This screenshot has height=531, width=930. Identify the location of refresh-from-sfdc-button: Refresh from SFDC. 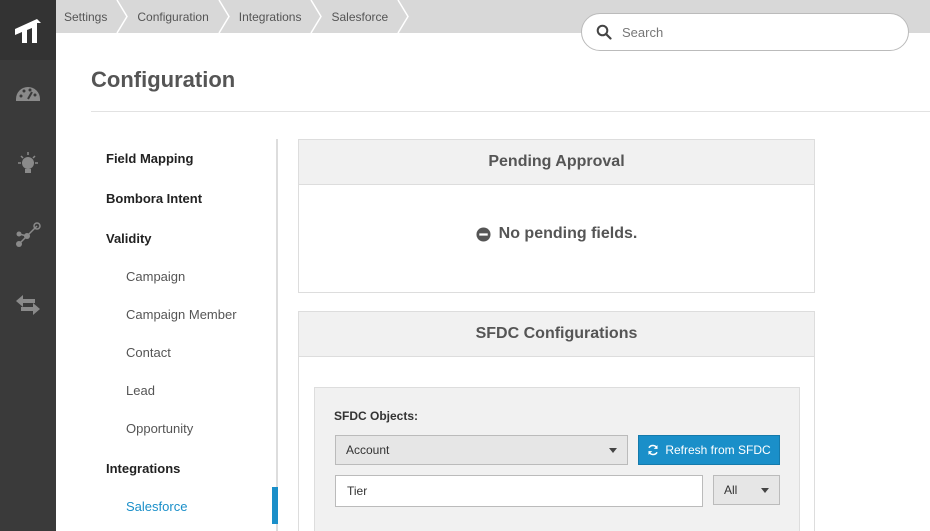
(709, 450).